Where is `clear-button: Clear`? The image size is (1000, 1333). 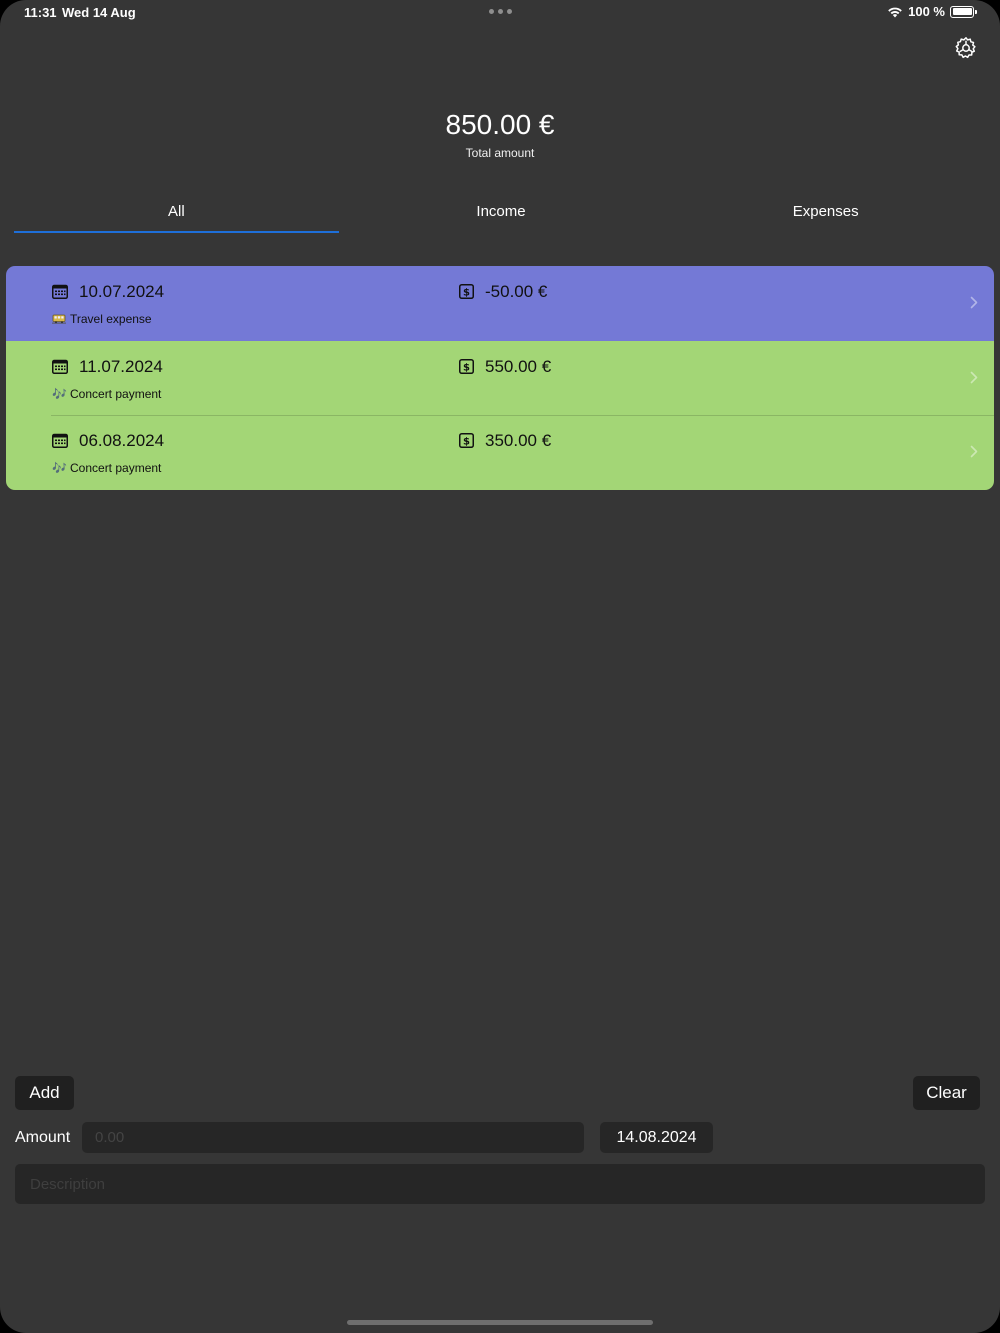 clear-button: Clear is located at coordinates (946, 1093).